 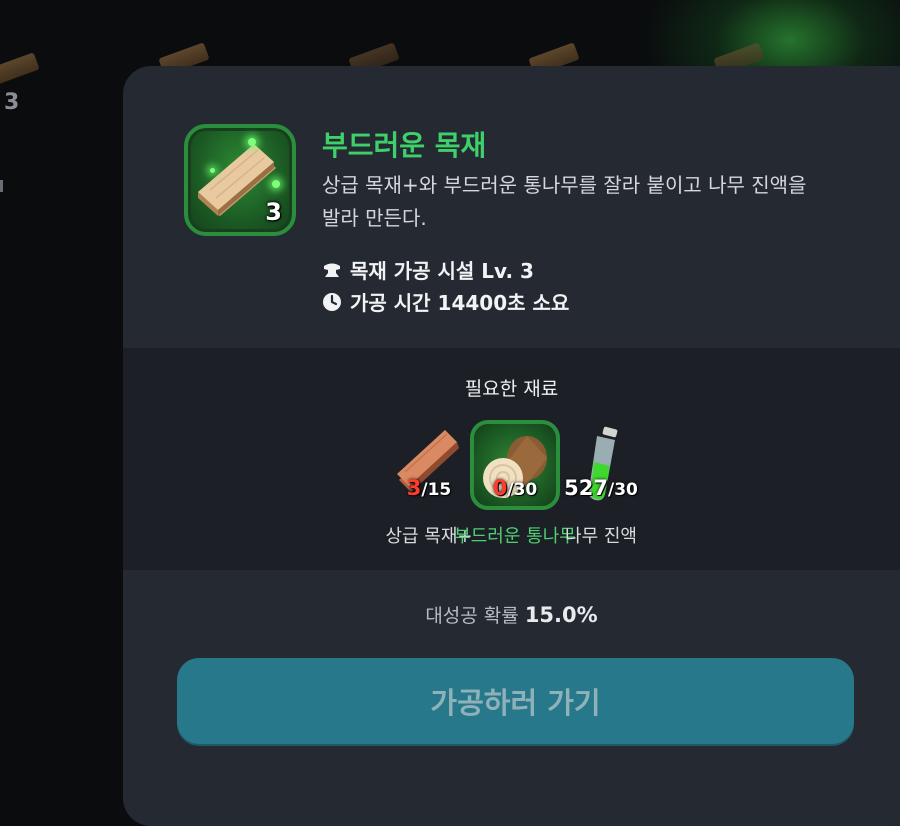 I want to click on facility-requirement: 목재 가공 시설 Lv. 3, so click(x=428, y=269).